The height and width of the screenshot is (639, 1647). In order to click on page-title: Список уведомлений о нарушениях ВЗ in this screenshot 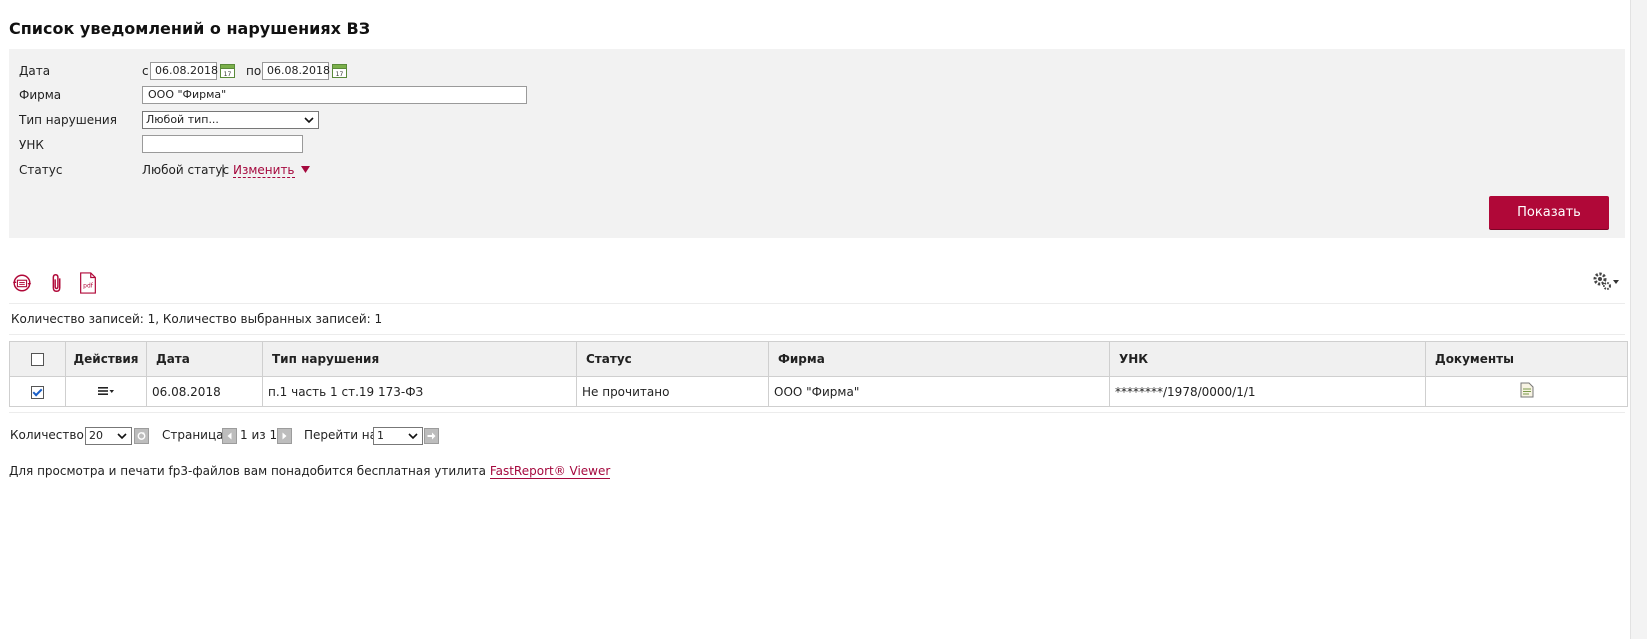, I will do `click(190, 28)`.